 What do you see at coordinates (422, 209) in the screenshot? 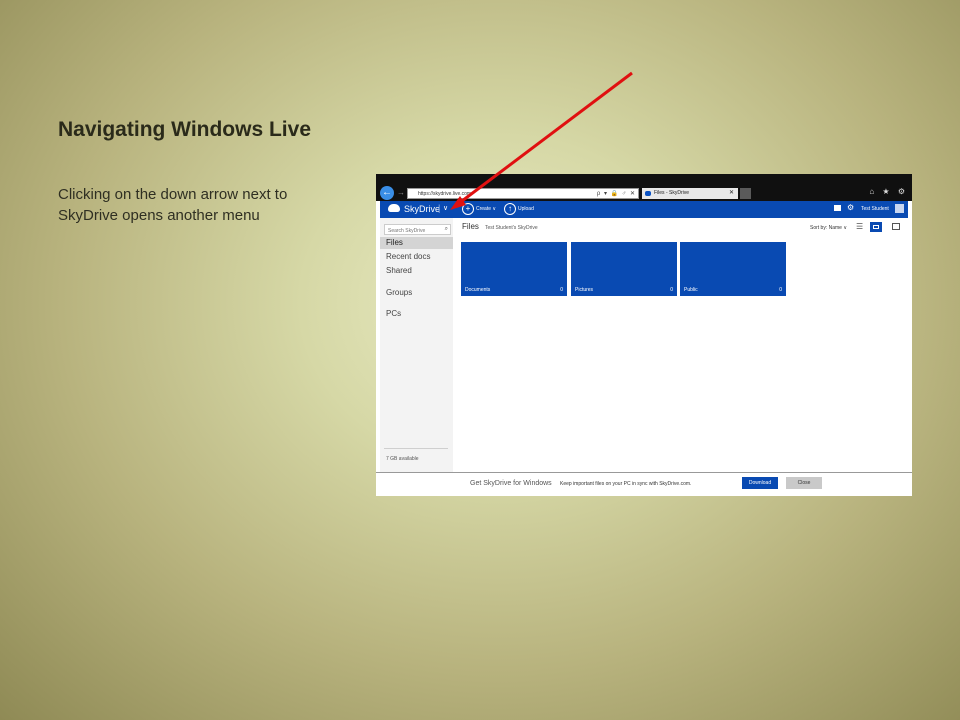
I see `skydrive-brand-link: SkyDrive` at bounding box center [422, 209].